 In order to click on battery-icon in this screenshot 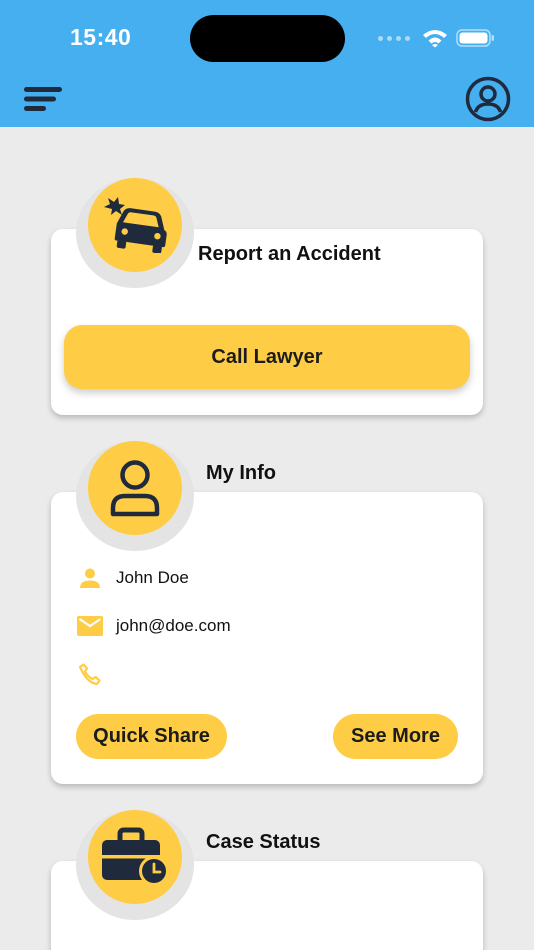, I will do `click(475, 38)`.